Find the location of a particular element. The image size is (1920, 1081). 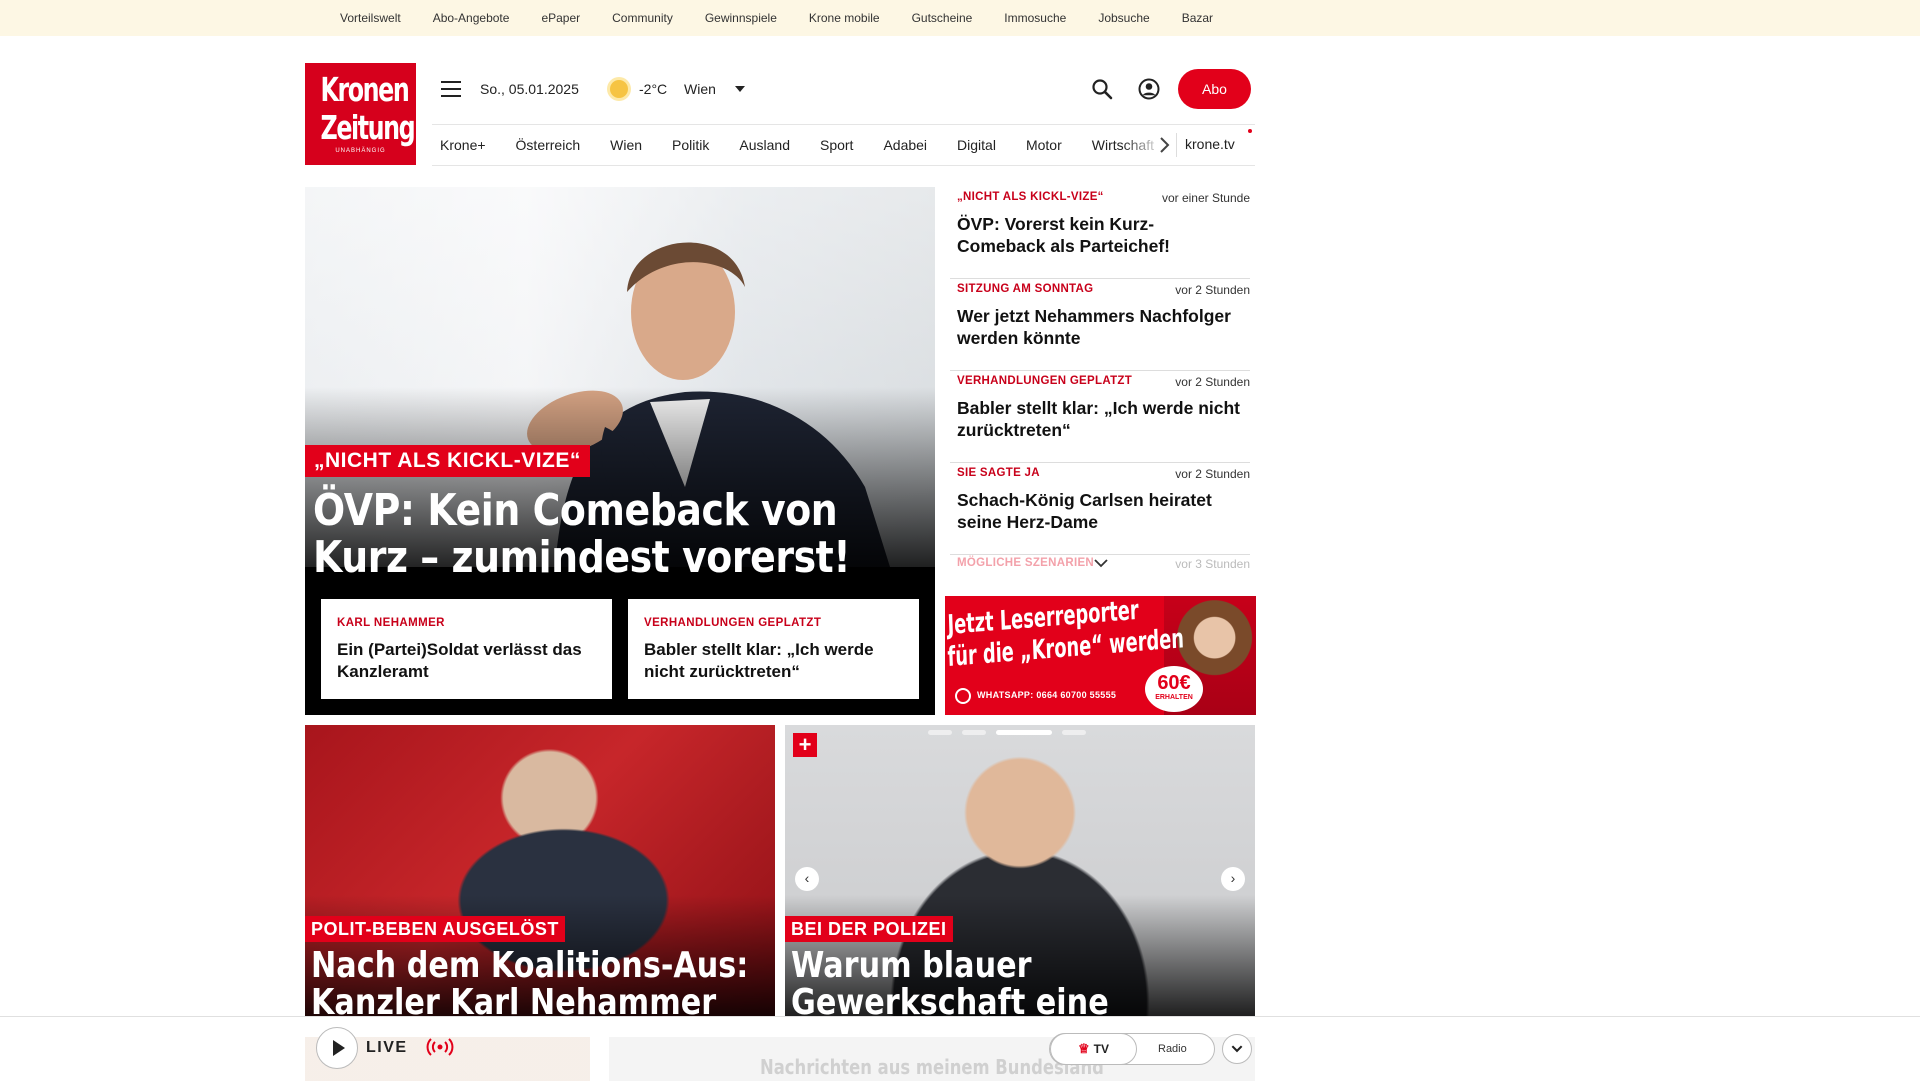

carousel-next-icon: › is located at coordinates (1233, 879).